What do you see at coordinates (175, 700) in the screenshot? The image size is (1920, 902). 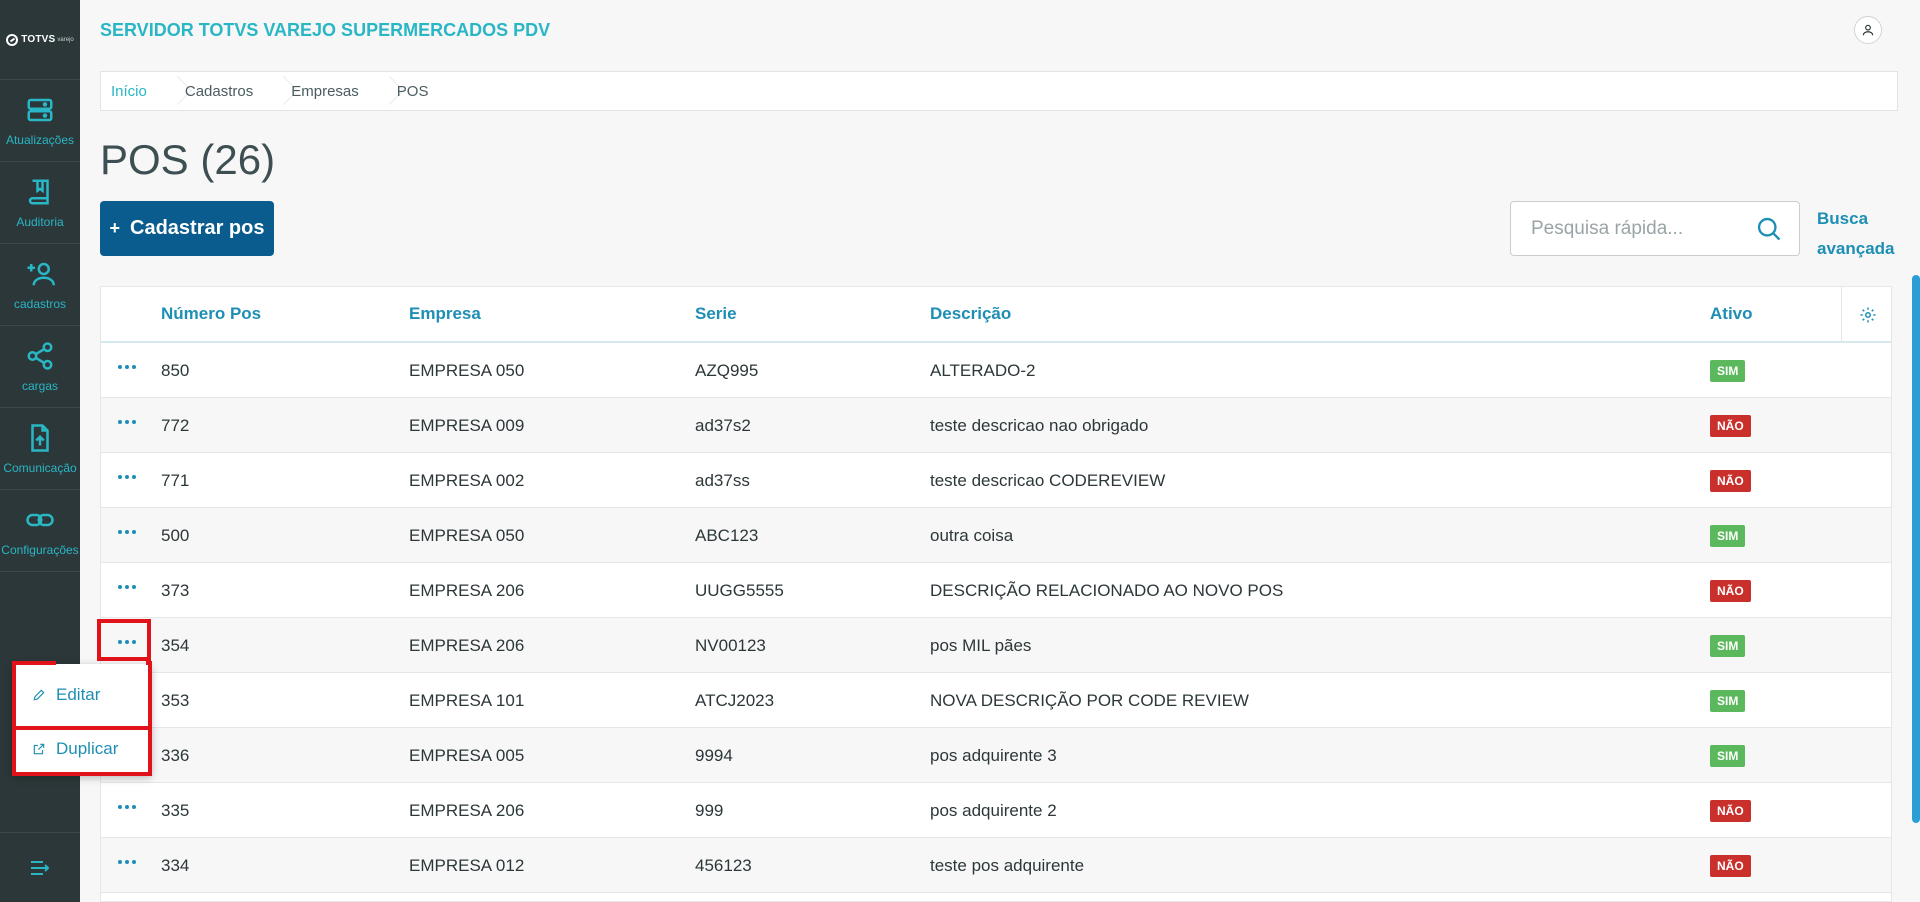 I see `cell-numero-pos: 353` at bounding box center [175, 700].